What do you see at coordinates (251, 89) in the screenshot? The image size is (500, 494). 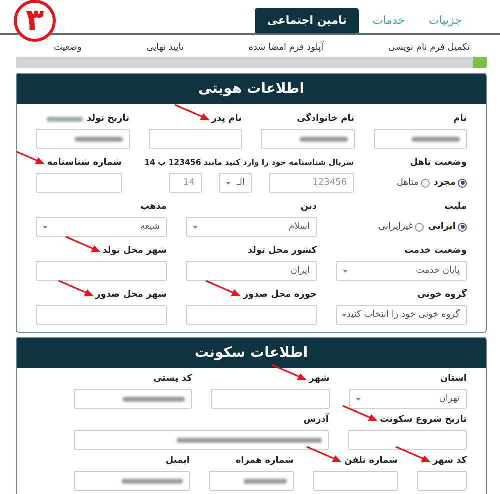 I see `section-header: اطلاعات هویتی` at bounding box center [251, 89].